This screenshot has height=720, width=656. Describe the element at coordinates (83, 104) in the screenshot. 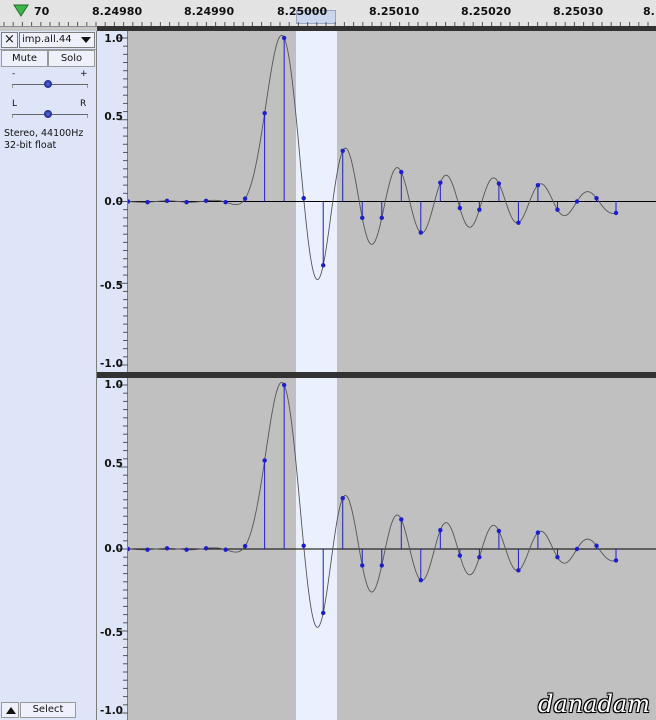

I see `pan-right-label: R` at that location.